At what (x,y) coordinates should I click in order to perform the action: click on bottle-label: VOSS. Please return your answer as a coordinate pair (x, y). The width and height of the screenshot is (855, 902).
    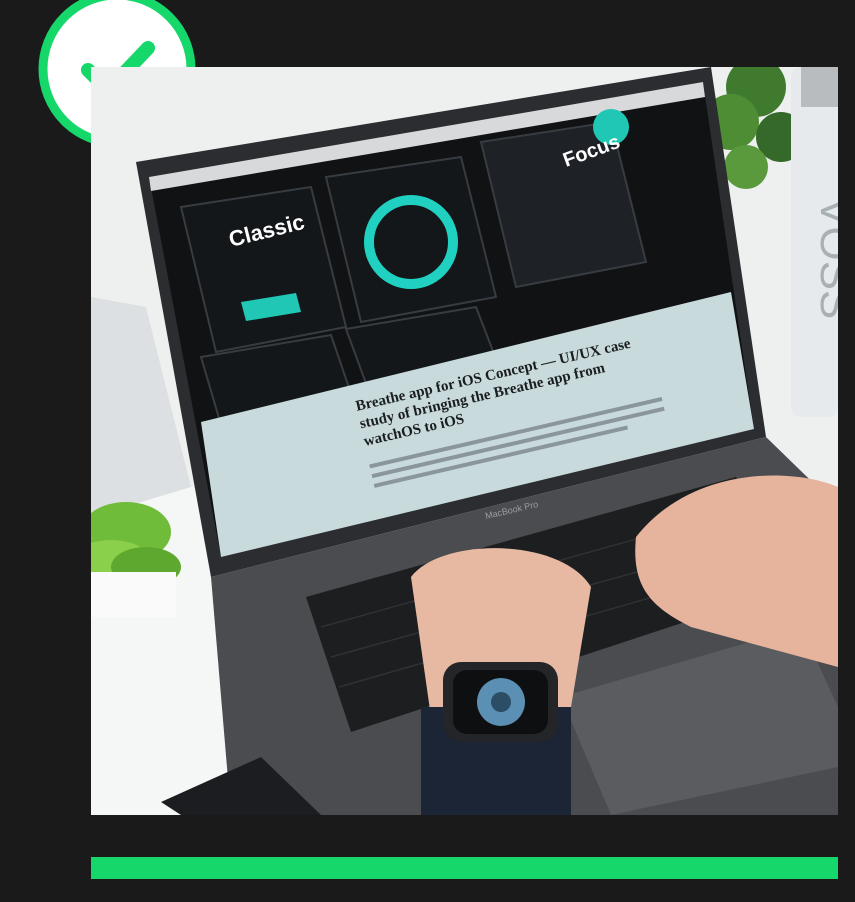
    Looking at the image, I should click on (824, 258).